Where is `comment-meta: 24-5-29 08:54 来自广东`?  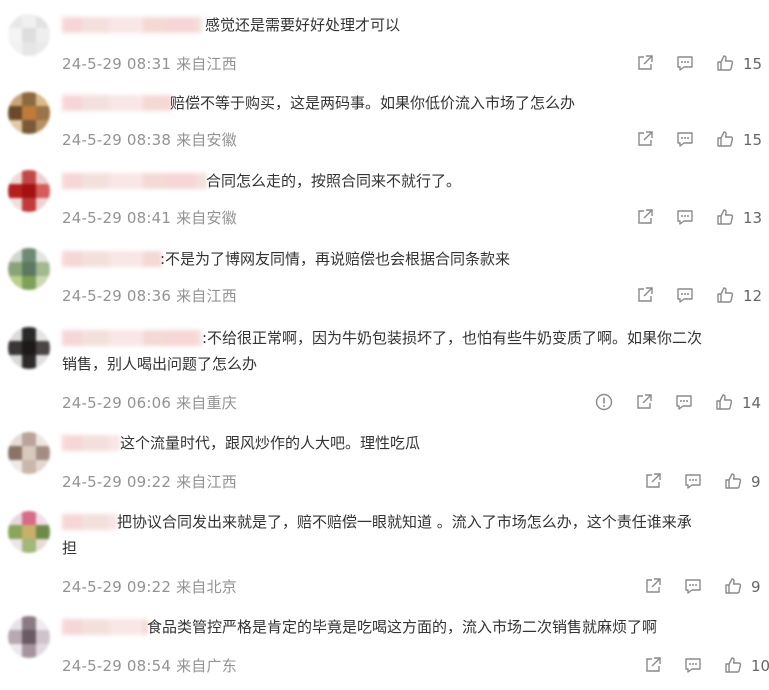 comment-meta: 24-5-29 08:54 来自广东 is located at coordinates (149, 666).